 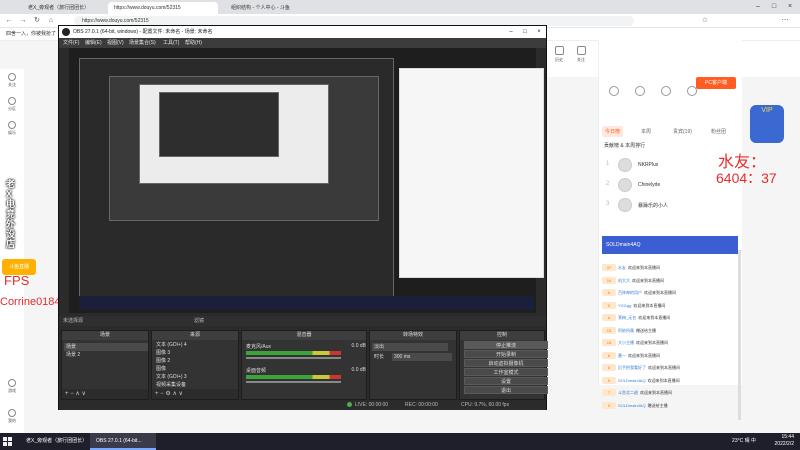 I want to click on home-icon: ⌂, so click(x=51, y=21).